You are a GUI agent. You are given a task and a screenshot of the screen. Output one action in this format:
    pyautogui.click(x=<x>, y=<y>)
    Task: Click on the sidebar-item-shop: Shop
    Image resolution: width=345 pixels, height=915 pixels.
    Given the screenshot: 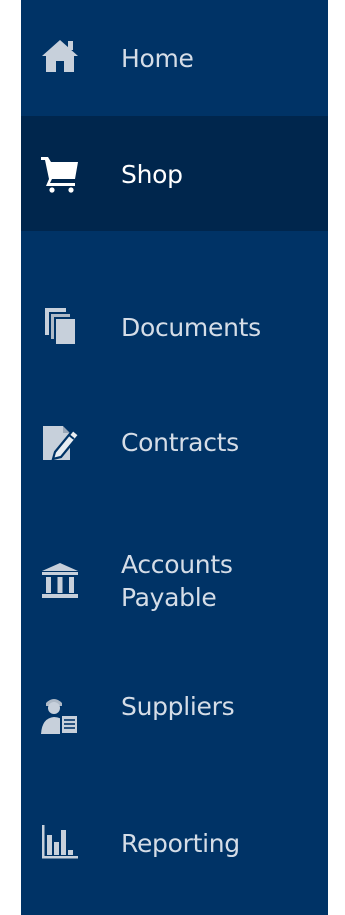 What is the action you would take?
    pyautogui.click(x=174, y=173)
    